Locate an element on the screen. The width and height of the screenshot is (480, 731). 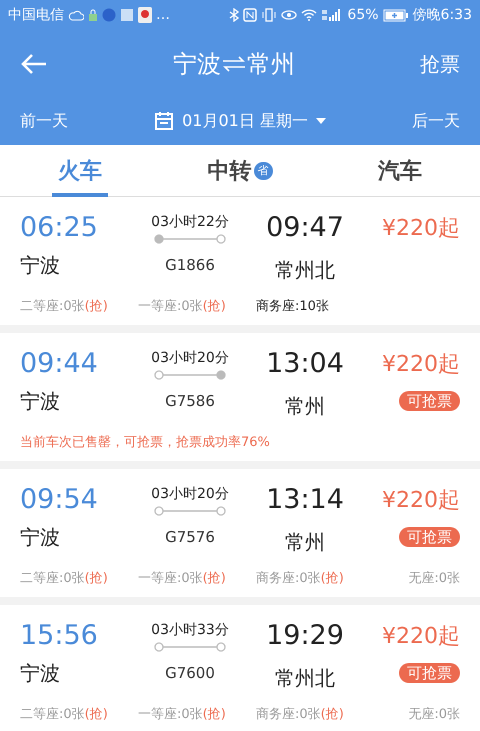
arrival-time: 13:14 is located at coordinates (305, 500).